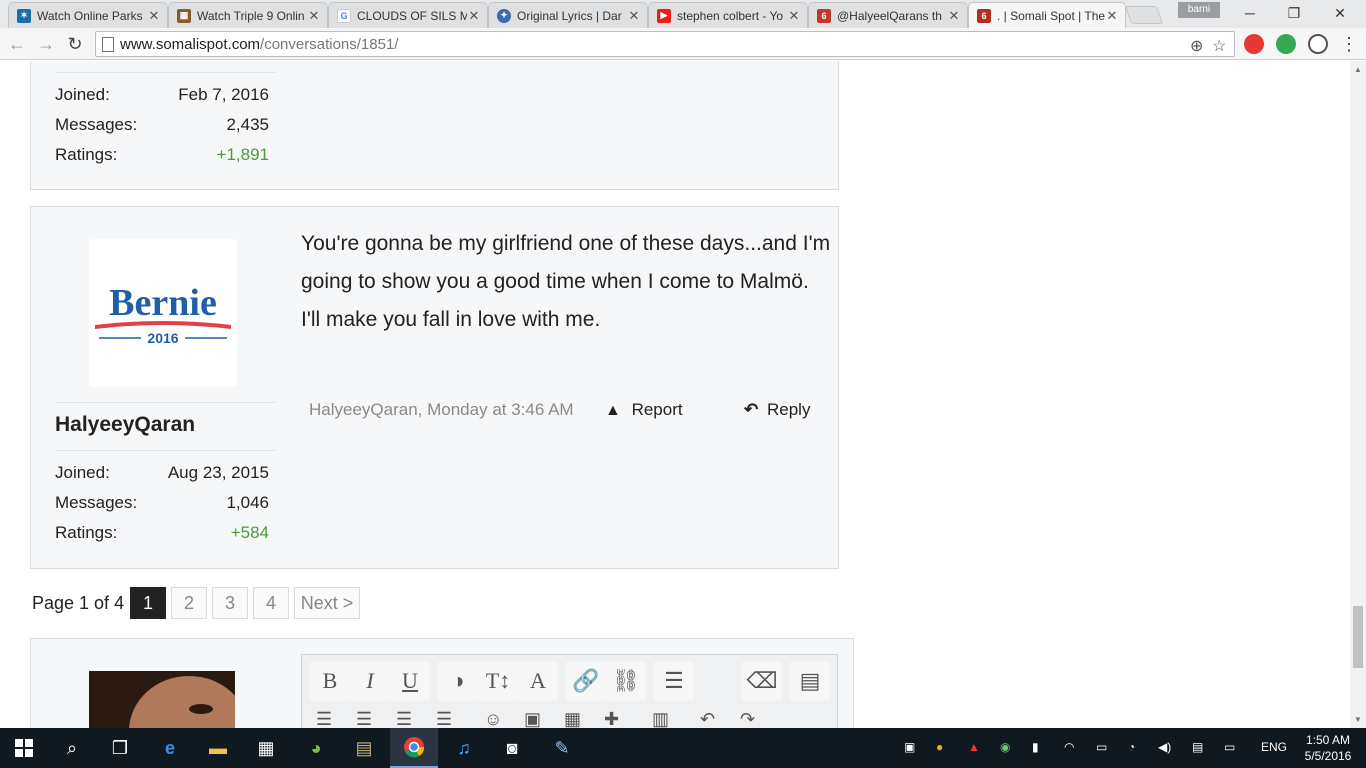 This screenshot has width=1366, height=768. What do you see at coordinates (148, 603) in the screenshot?
I see `page-link-current: 1` at bounding box center [148, 603].